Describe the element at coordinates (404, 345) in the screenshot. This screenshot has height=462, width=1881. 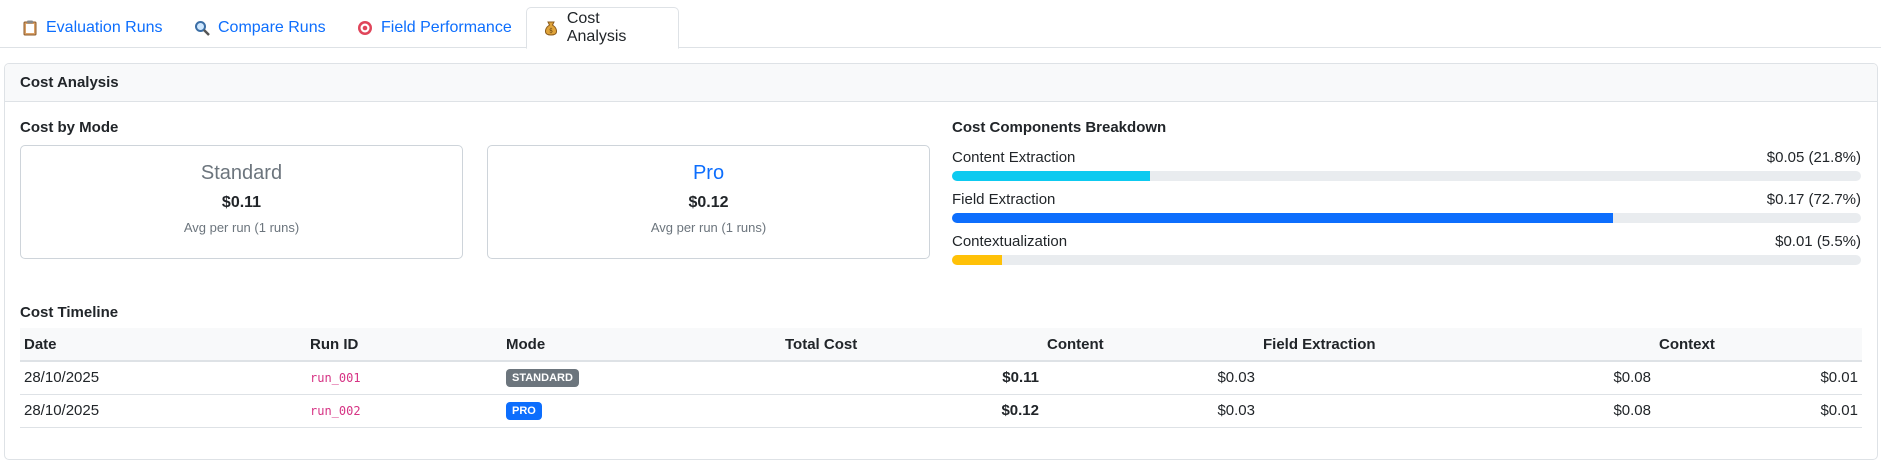
I see `column-header-run-id: Run ID` at that location.